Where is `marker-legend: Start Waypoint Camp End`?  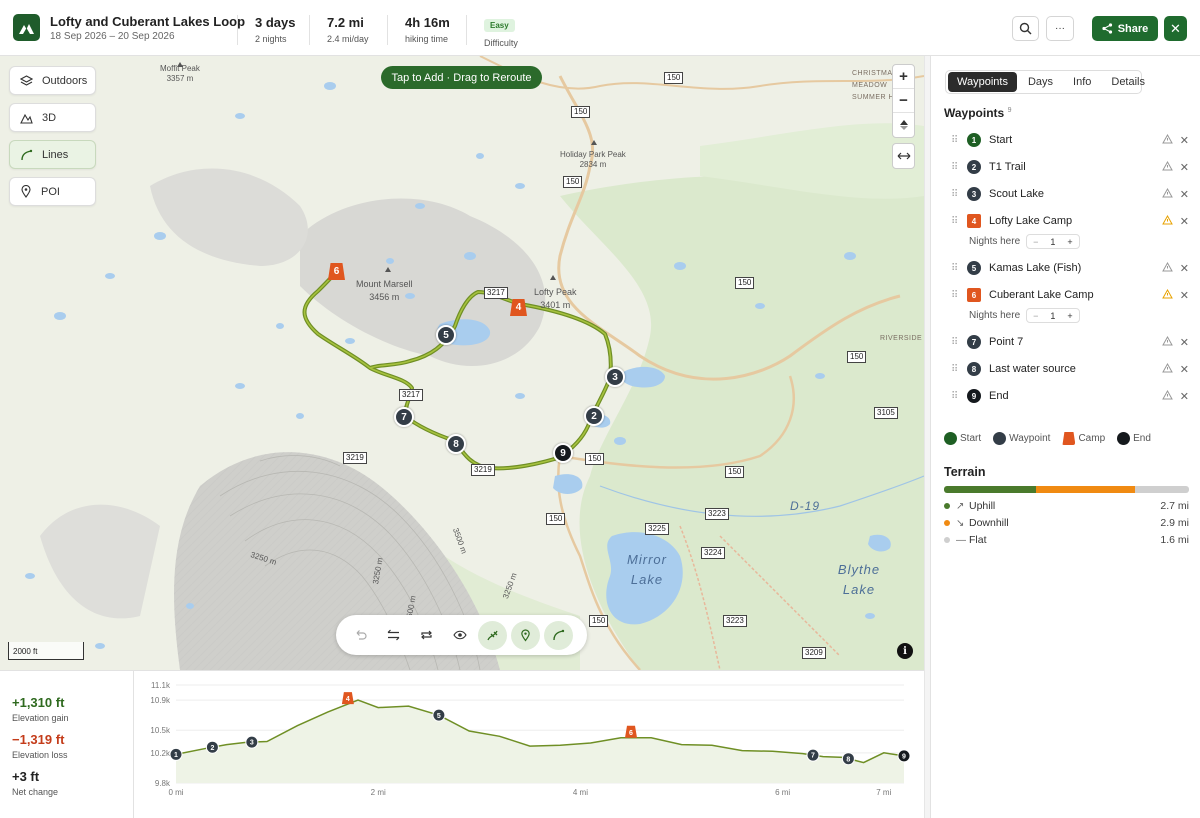
marker-legend: Start Waypoint Camp End is located at coordinates (1047, 438).